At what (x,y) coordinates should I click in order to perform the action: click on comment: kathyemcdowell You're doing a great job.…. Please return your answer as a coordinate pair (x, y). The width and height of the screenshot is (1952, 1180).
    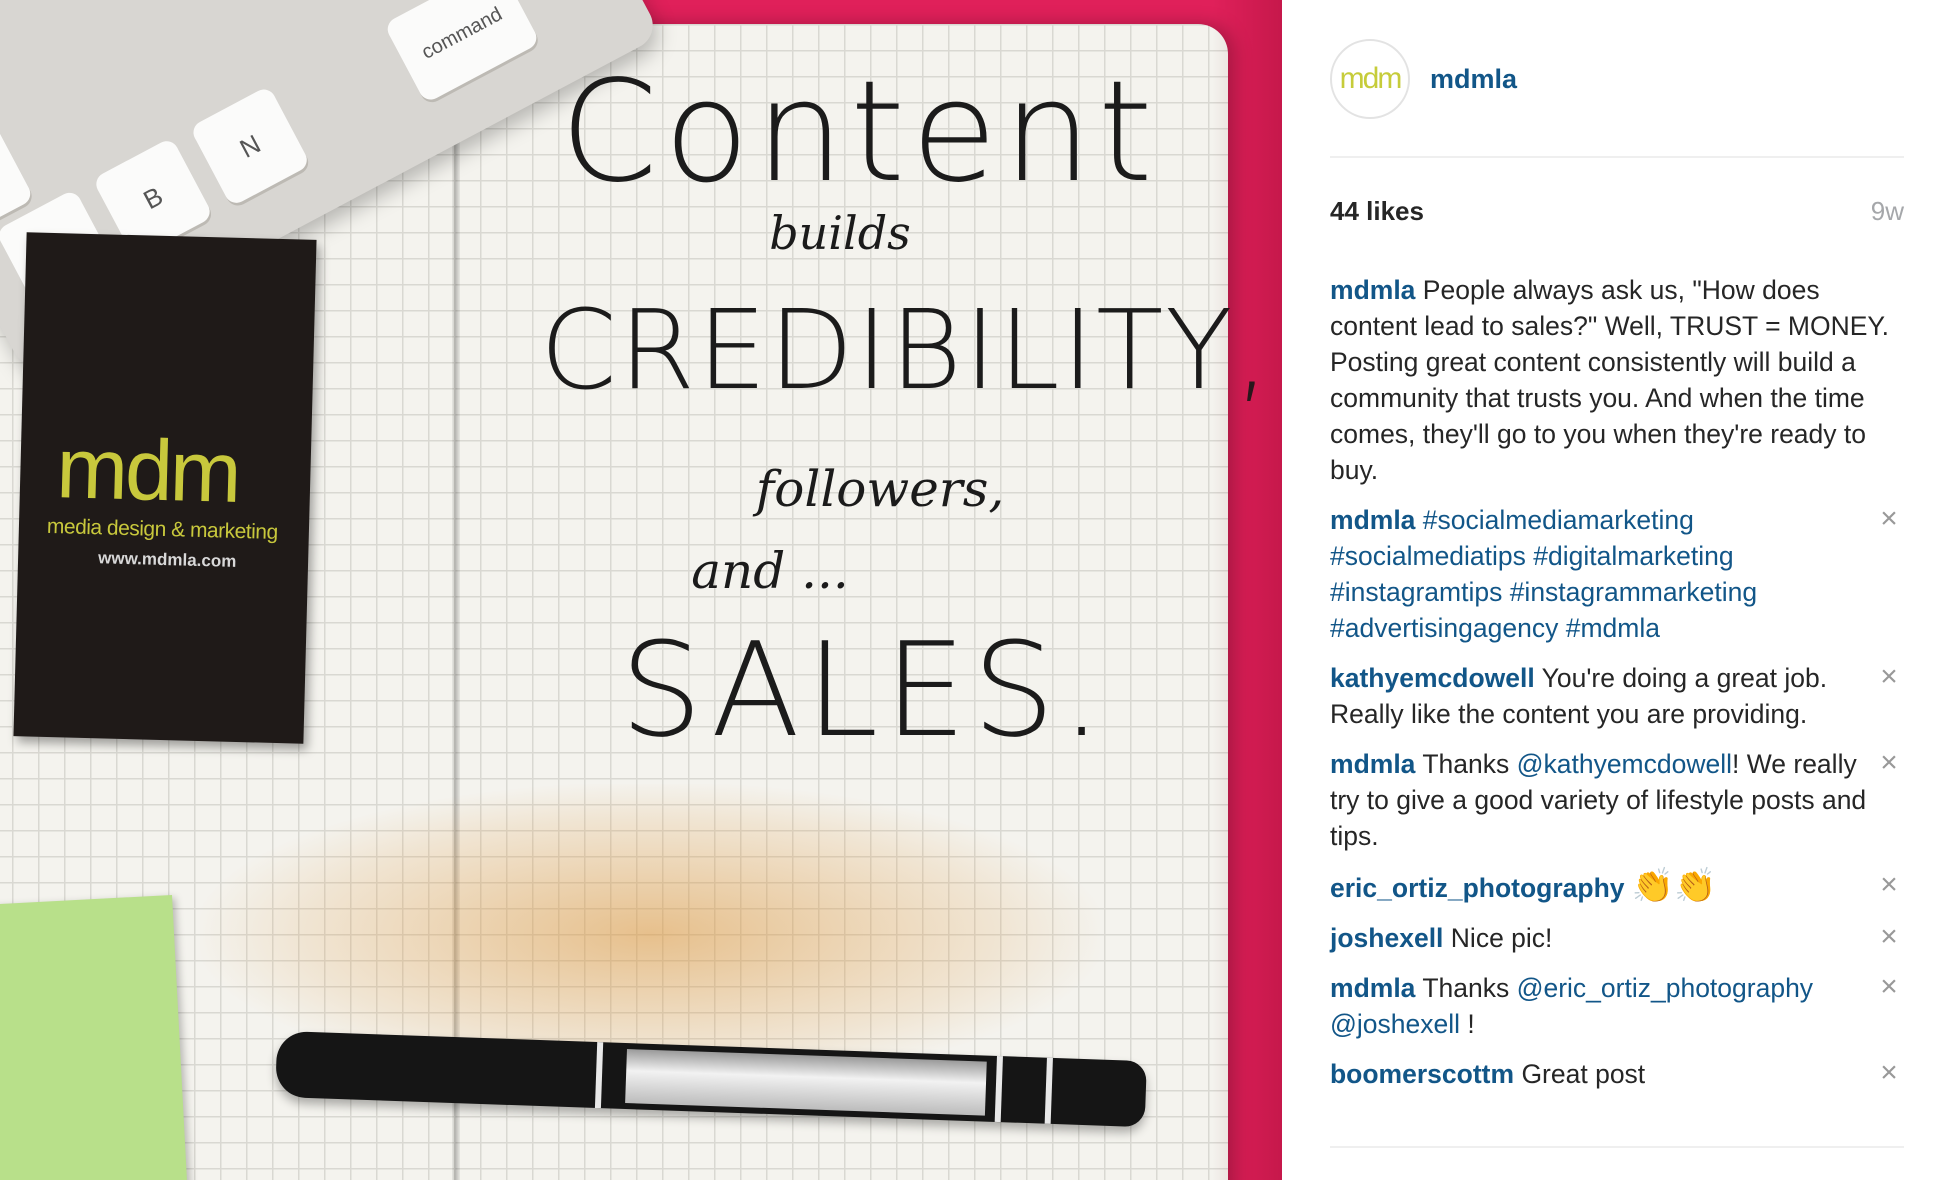
    Looking at the image, I should click on (1617, 696).